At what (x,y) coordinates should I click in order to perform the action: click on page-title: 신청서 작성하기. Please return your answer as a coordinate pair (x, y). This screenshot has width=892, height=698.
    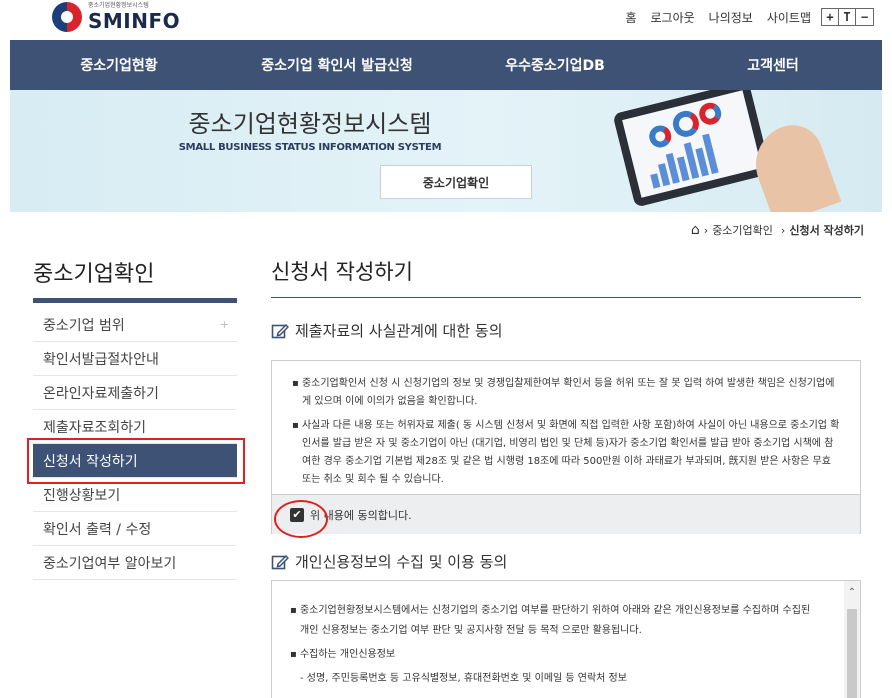
    Looking at the image, I should click on (342, 272).